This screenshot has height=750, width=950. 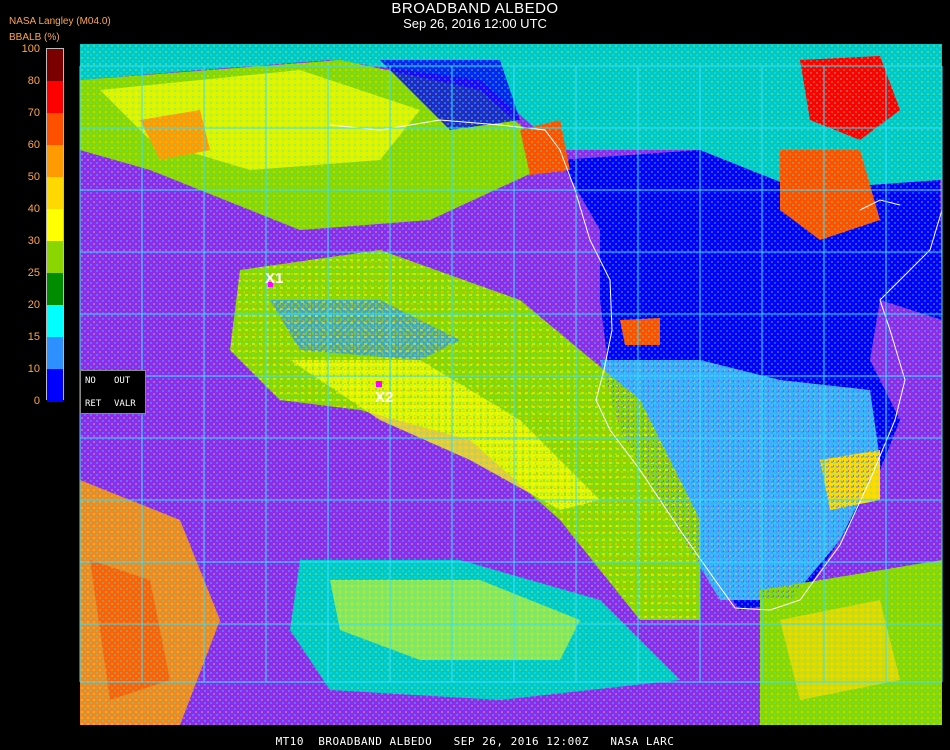 What do you see at coordinates (34, 369) in the screenshot?
I see `legend-tick-label: 10` at bounding box center [34, 369].